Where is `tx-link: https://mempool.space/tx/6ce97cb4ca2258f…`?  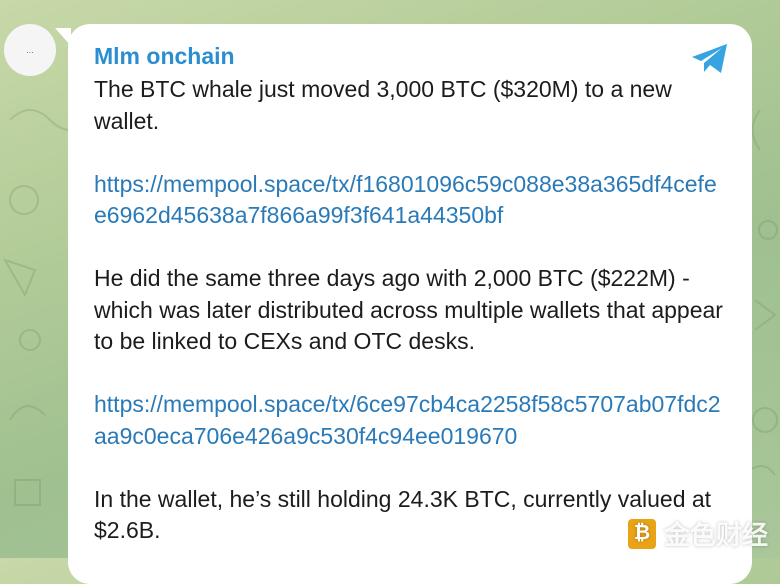 tx-link: https://mempool.space/tx/6ce97cb4ca2258f… is located at coordinates (409, 420).